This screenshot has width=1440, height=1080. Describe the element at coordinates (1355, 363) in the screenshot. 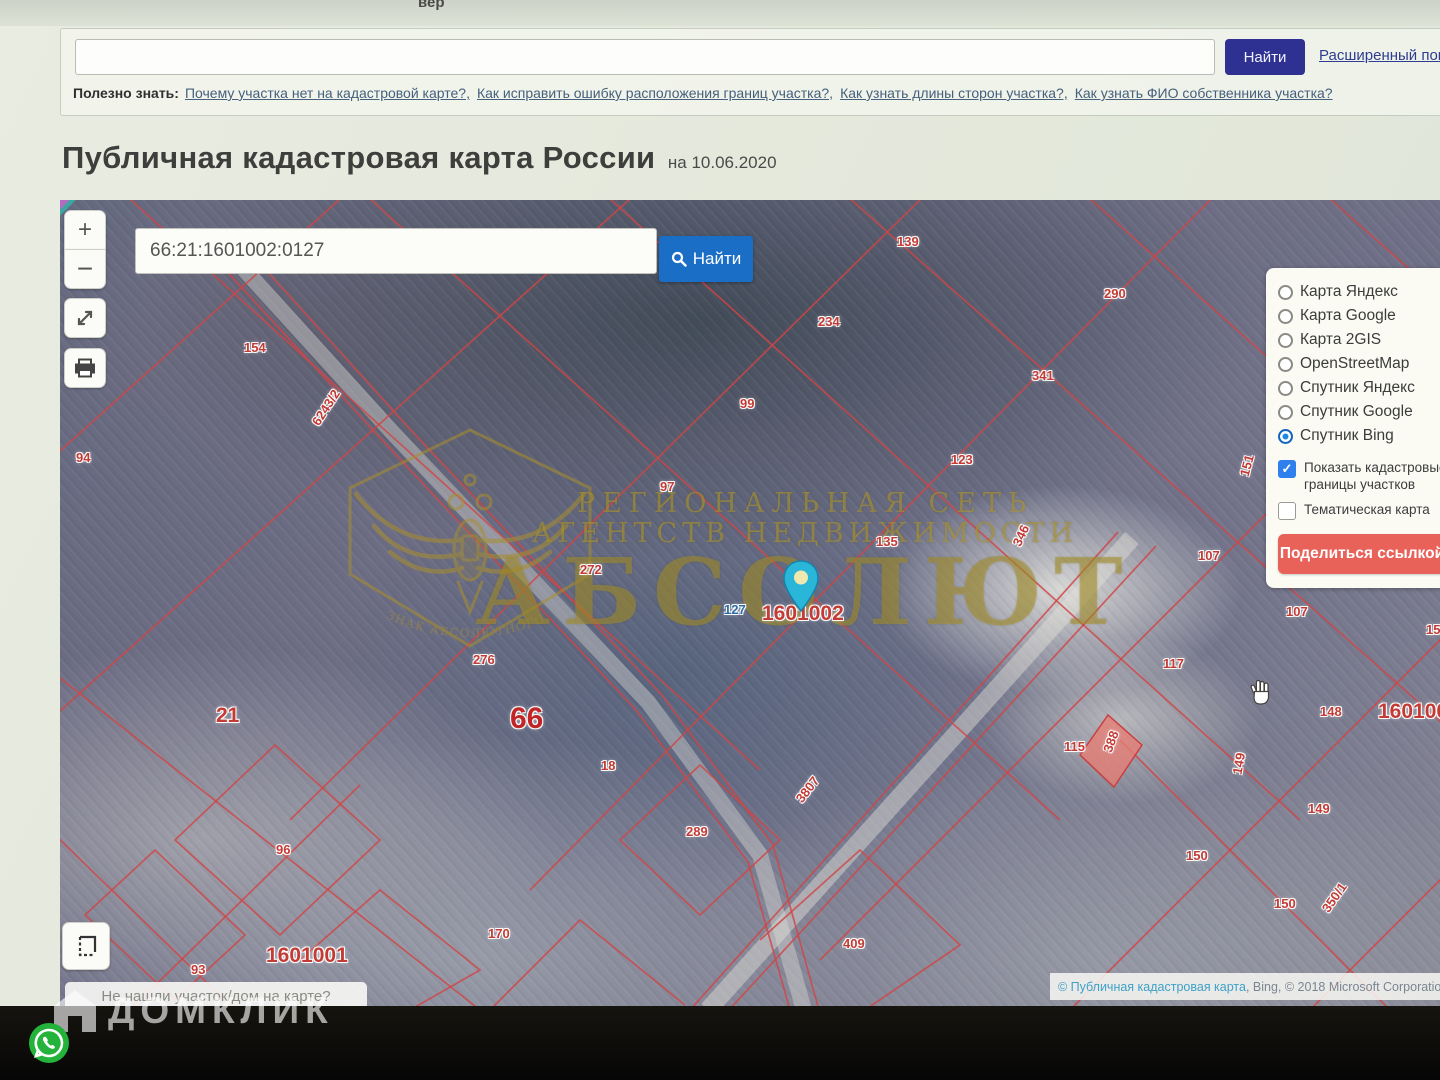

I see `layer-option-label: OpenStreetMap` at that location.